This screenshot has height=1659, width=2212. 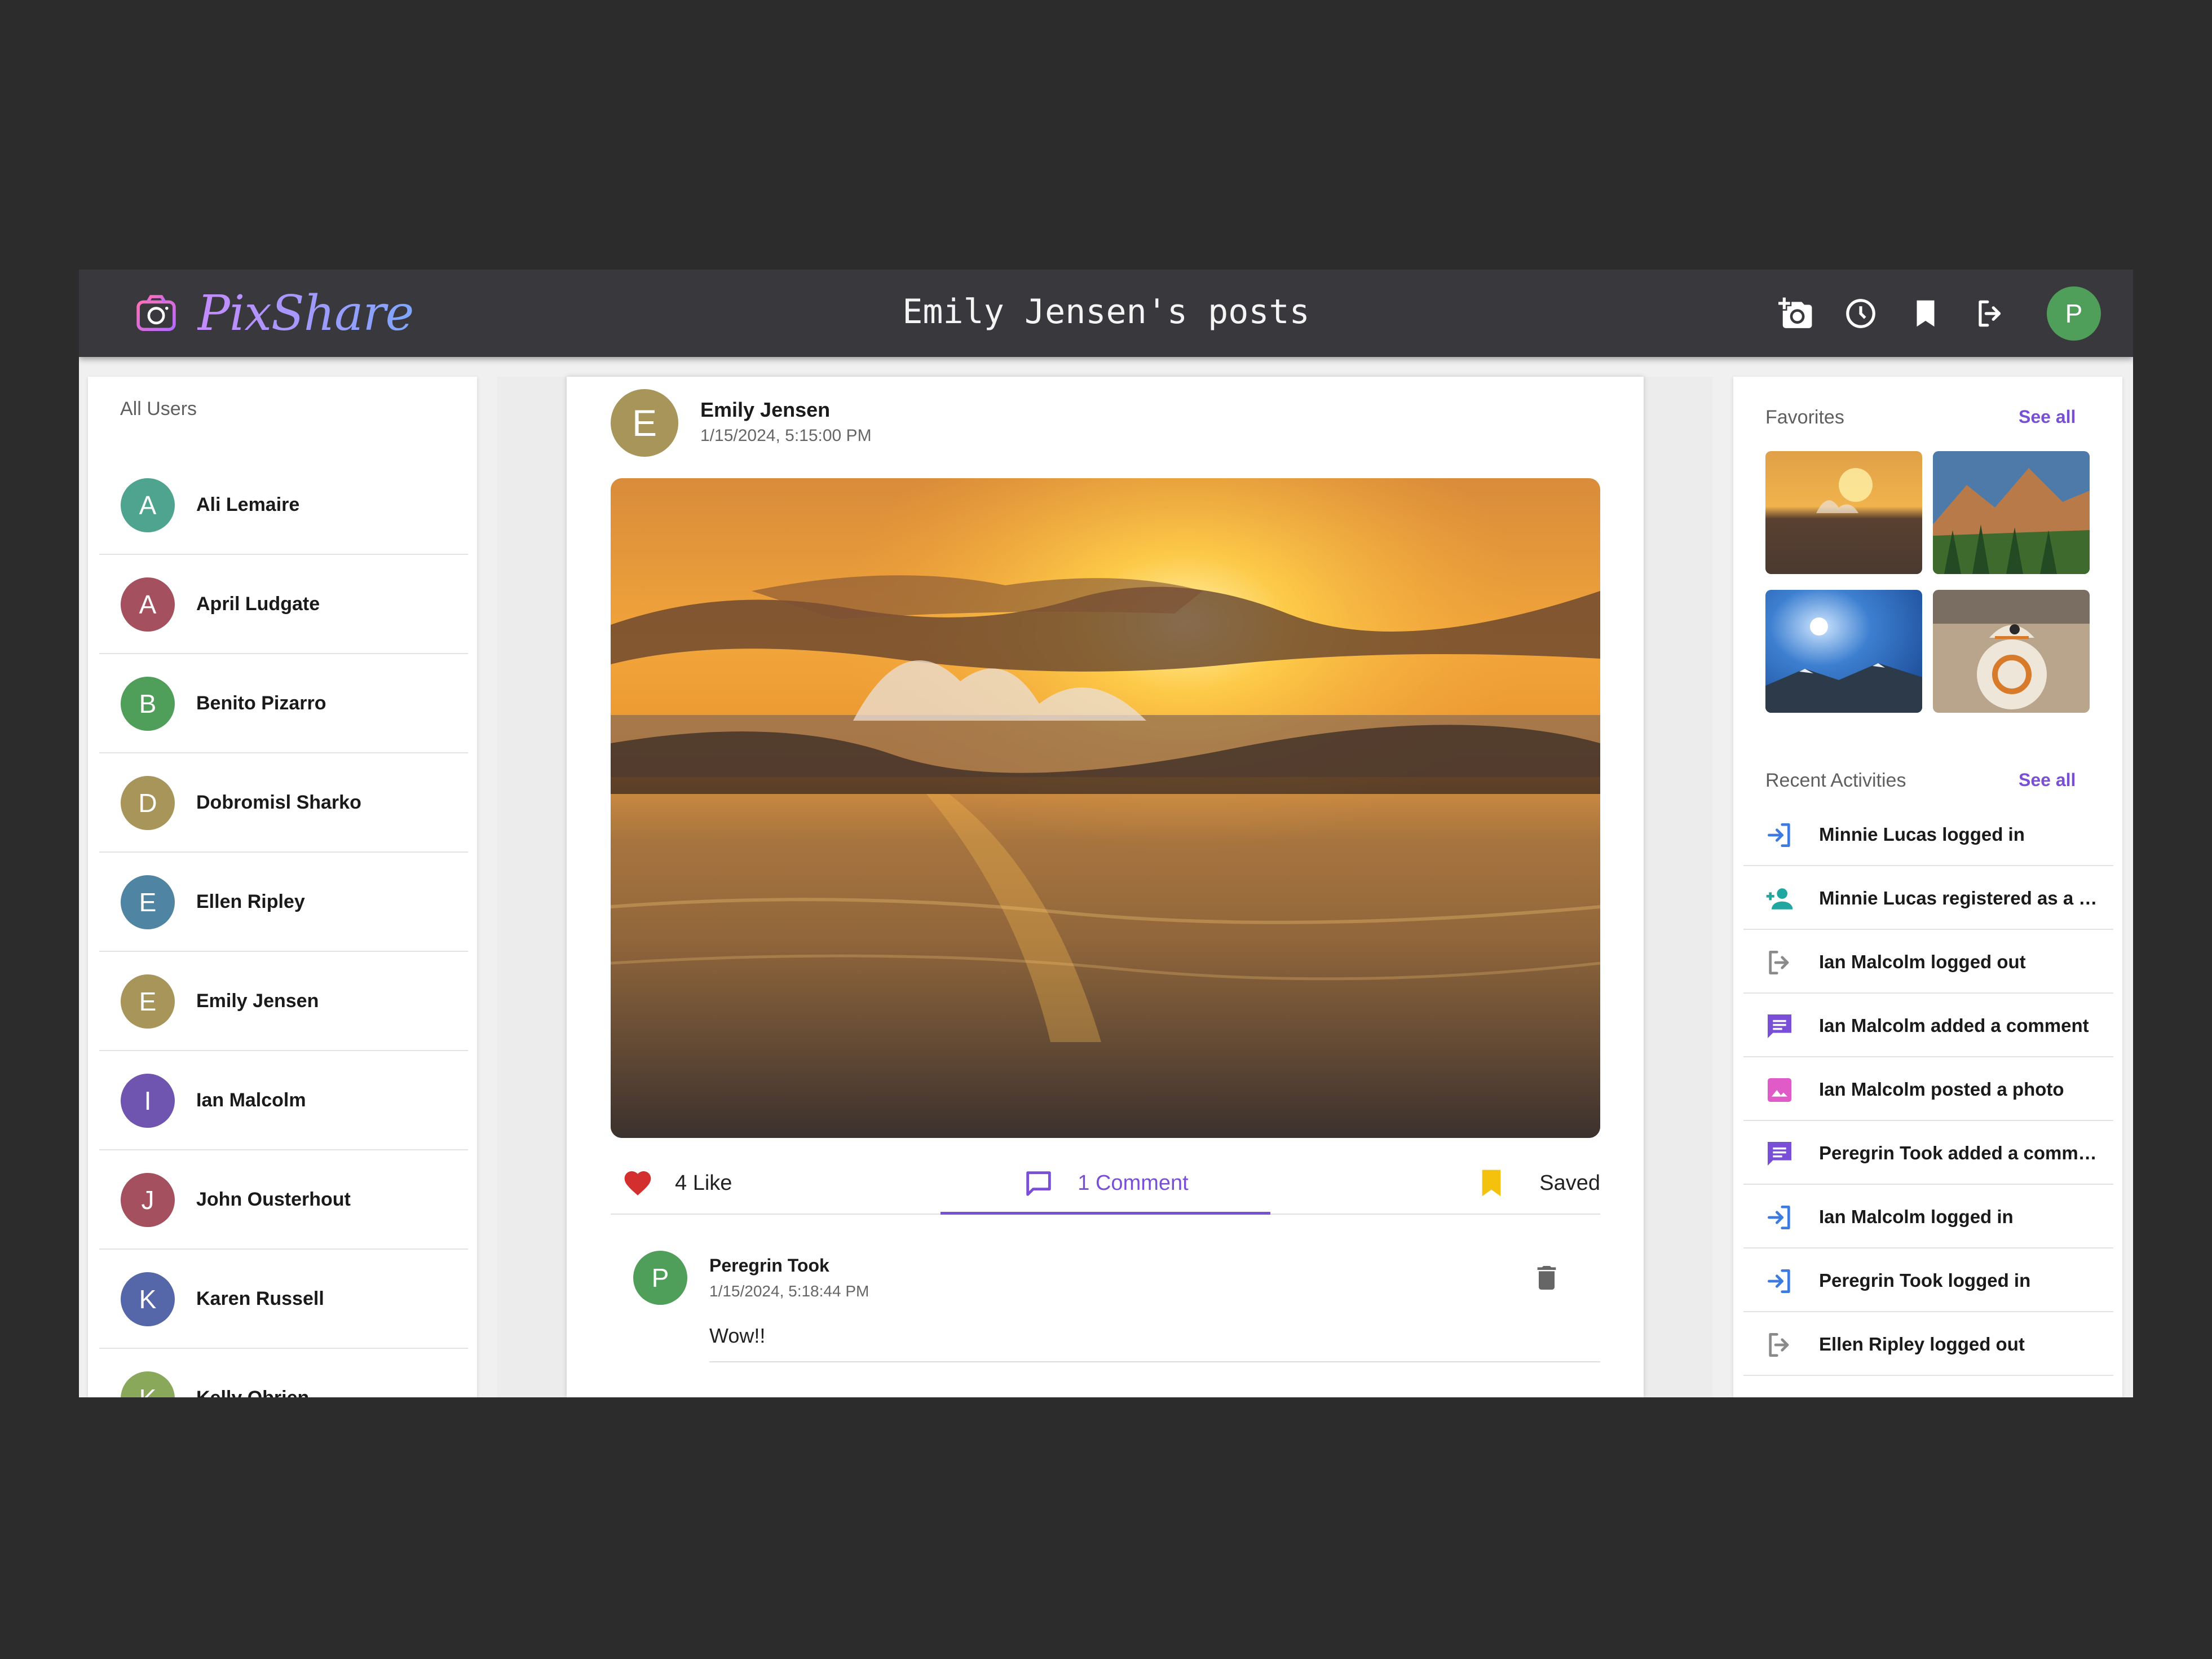 What do you see at coordinates (279, 802) in the screenshot?
I see `user-name: Dobromisl Sharko` at bounding box center [279, 802].